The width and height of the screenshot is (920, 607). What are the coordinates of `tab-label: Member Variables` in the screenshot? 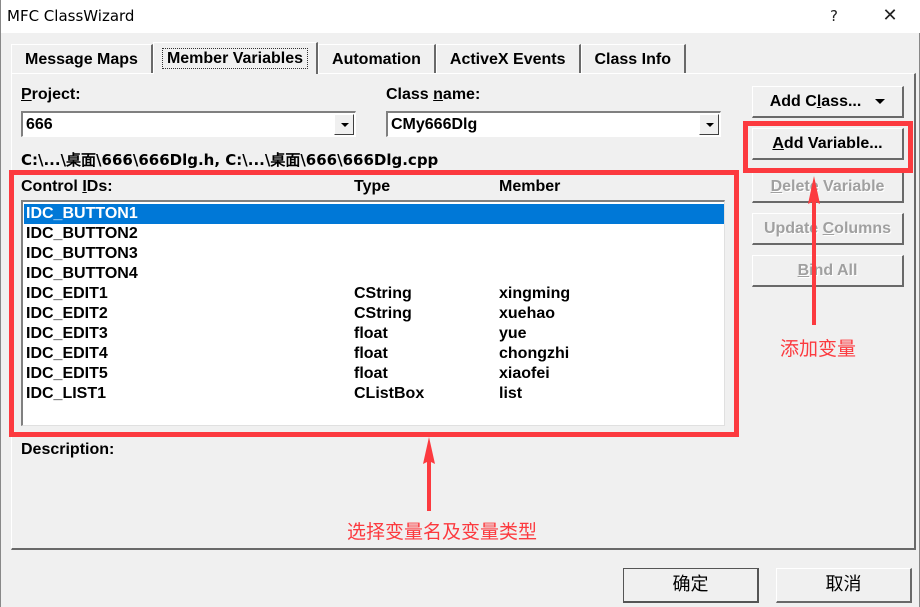 It's located at (235, 58).